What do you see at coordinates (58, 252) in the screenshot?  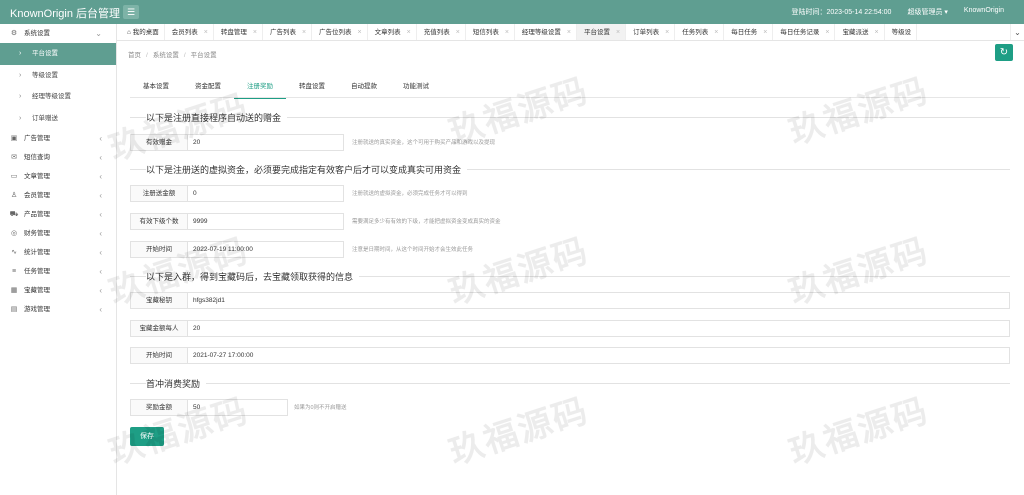 I see `sidebar-group-stats: ∿ 统计管理 ‹` at bounding box center [58, 252].